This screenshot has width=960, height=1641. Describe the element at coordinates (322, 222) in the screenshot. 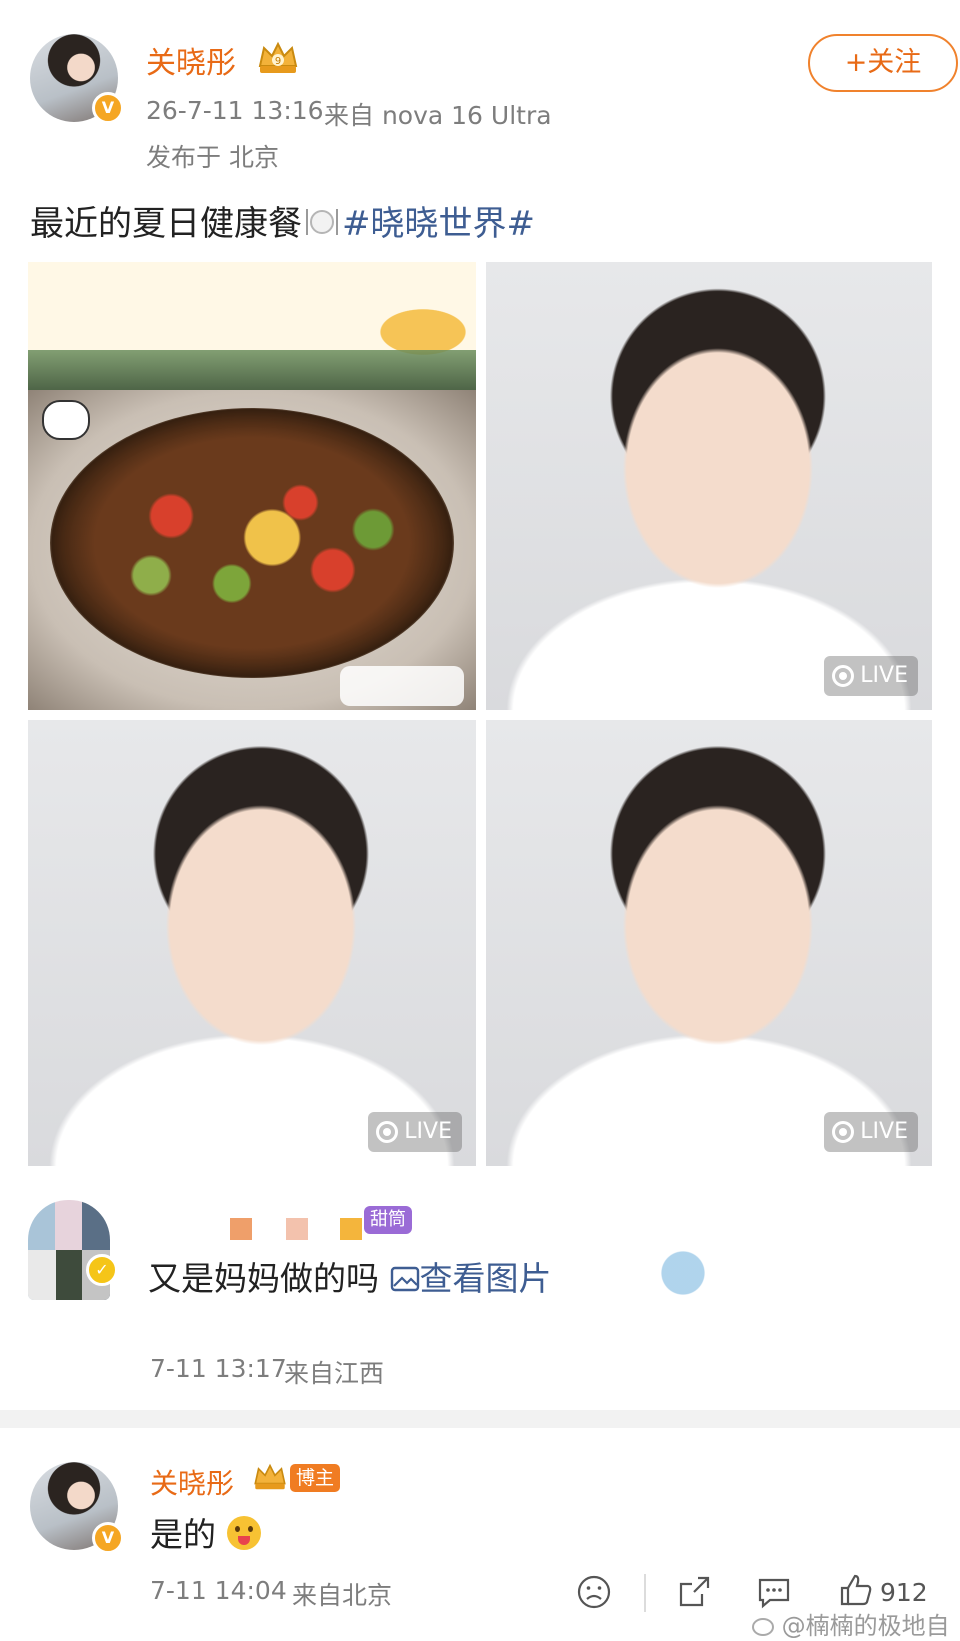

I see `plate-cutlery-icon` at that location.